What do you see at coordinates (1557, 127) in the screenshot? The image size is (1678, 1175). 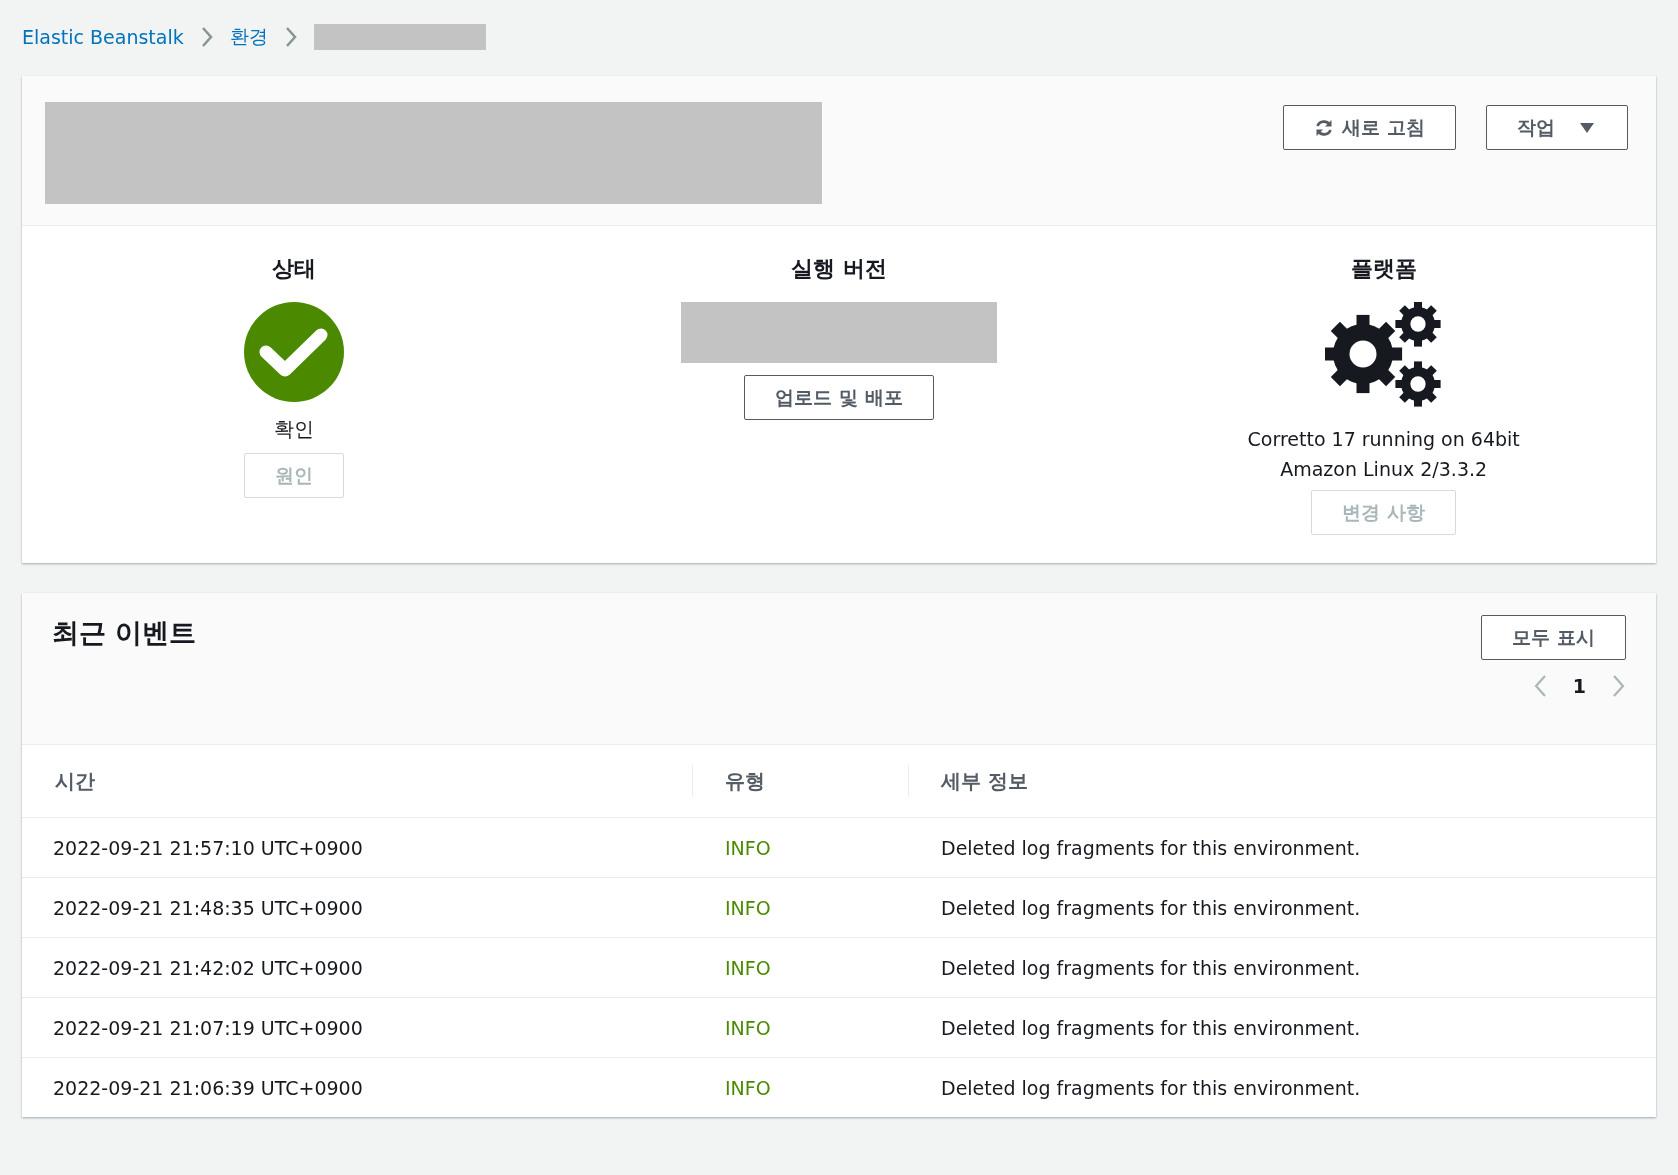 I see `actions-dropdown: 작업` at bounding box center [1557, 127].